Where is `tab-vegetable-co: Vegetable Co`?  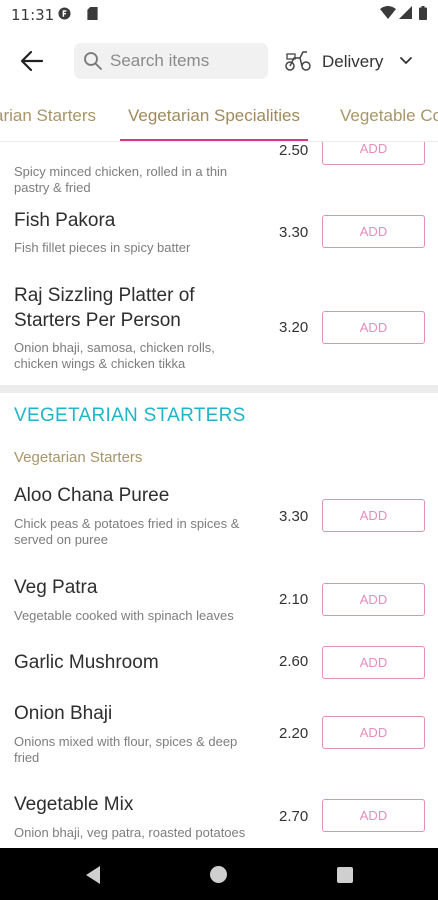 tab-vegetable-co: Vegetable Co is located at coordinates (389, 123).